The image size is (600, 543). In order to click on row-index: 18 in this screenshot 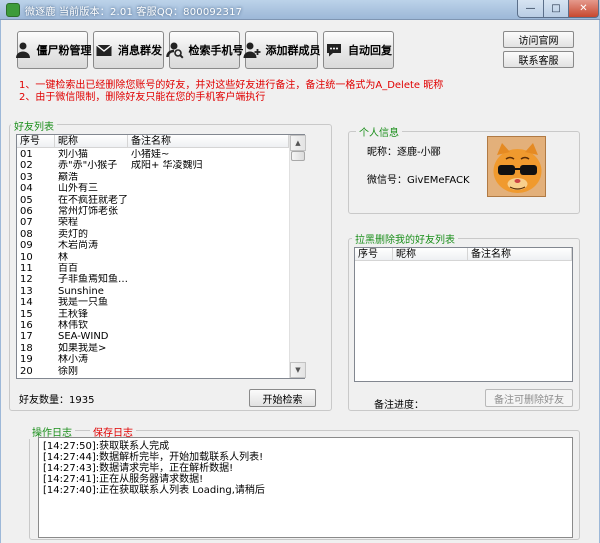, I will do `click(26, 348)`.